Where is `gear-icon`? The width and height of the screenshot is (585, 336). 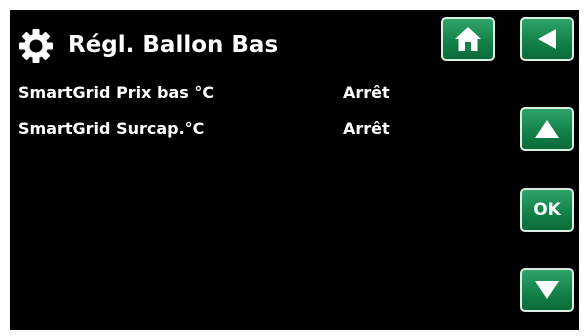 gear-icon is located at coordinates (36, 46).